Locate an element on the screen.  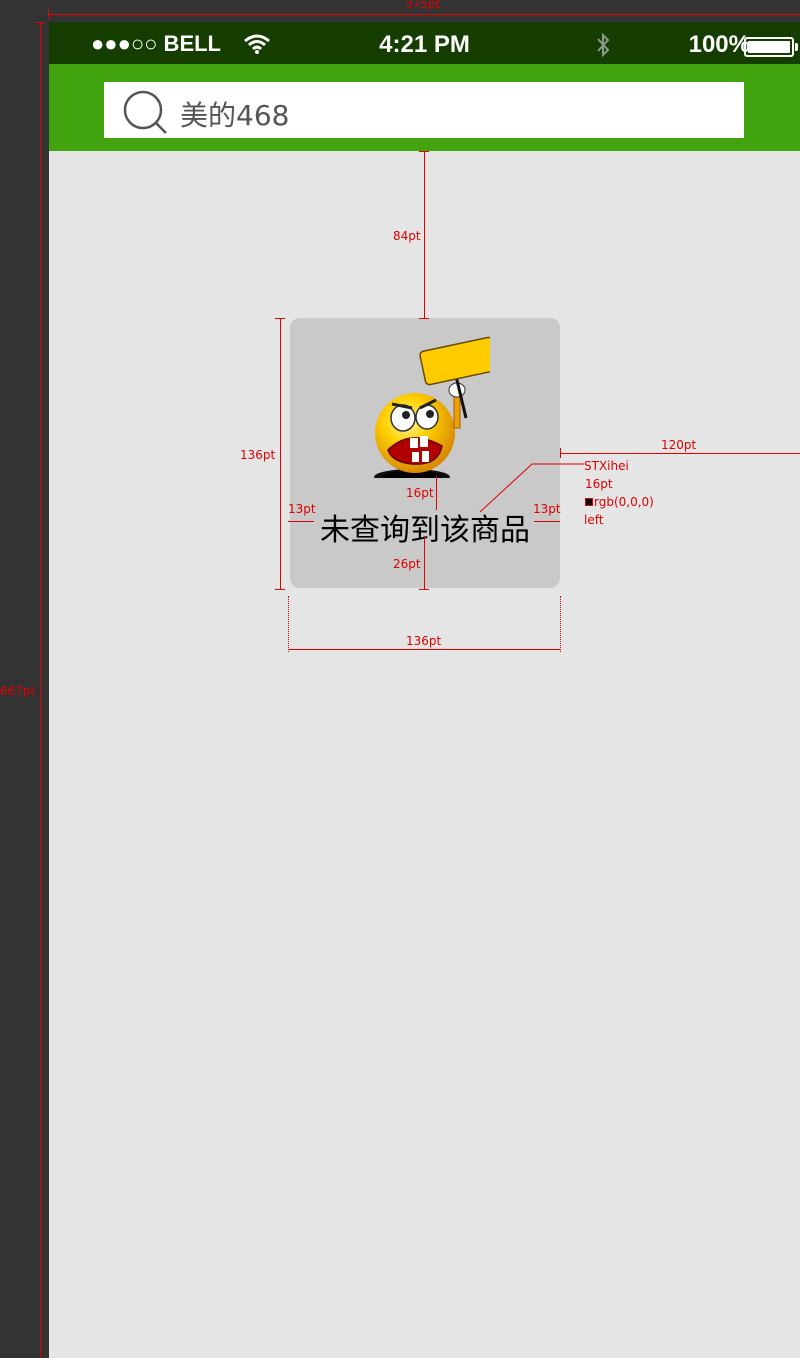
battery-fill is located at coordinates (769, 47).